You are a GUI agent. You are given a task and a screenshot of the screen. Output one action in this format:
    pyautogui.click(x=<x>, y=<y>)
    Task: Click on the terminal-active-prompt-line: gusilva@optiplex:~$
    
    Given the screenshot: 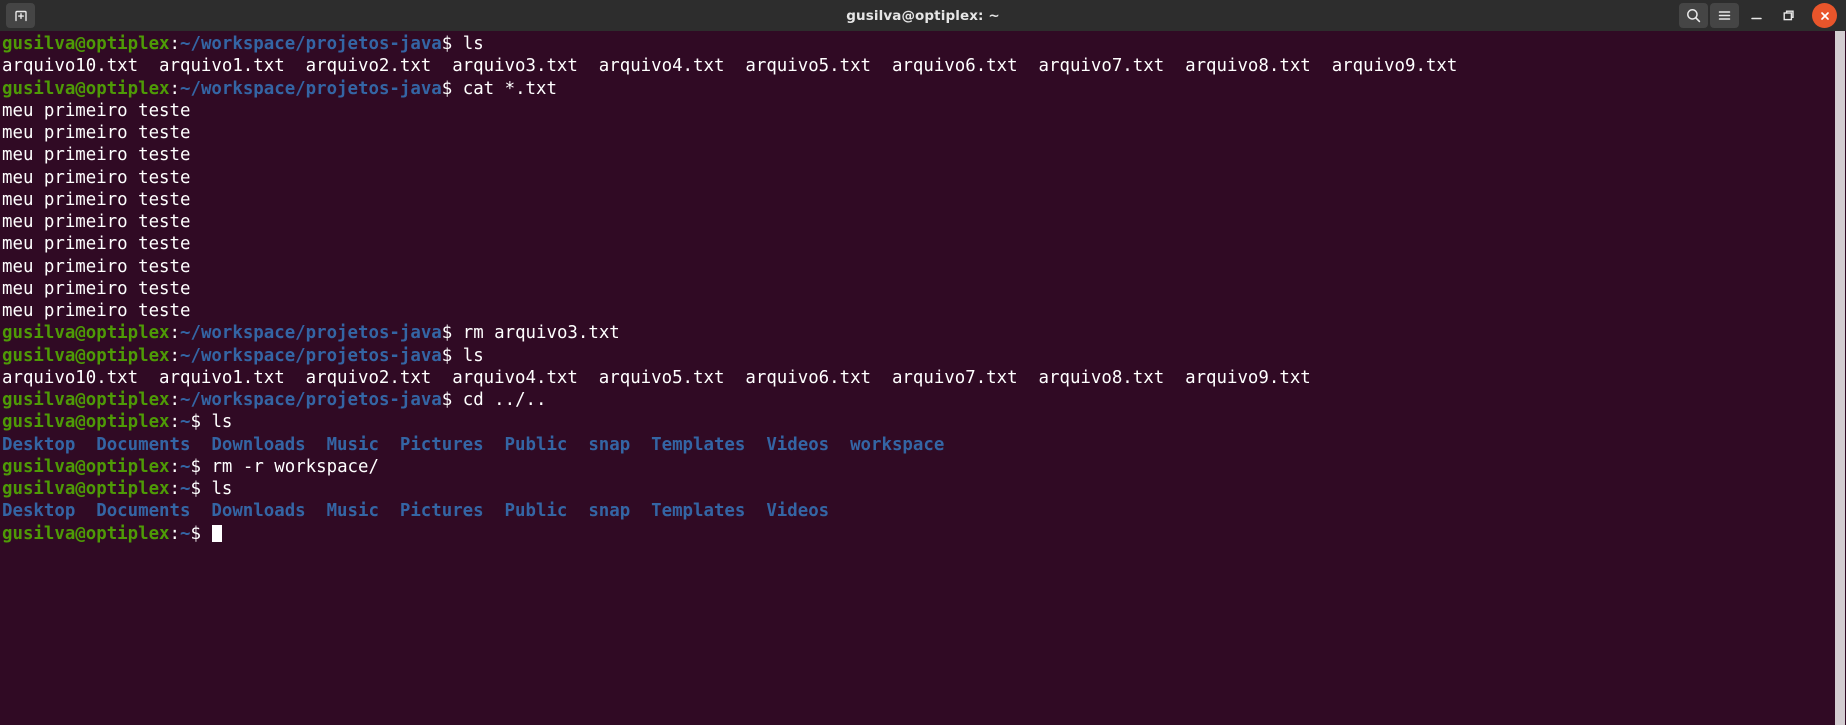 What is the action you would take?
    pyautogui.click(x=924, y=534)
    